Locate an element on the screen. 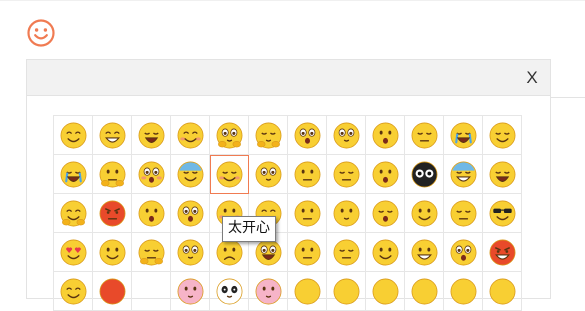  emoji-panda-icon is located at coordinates (229, 291).